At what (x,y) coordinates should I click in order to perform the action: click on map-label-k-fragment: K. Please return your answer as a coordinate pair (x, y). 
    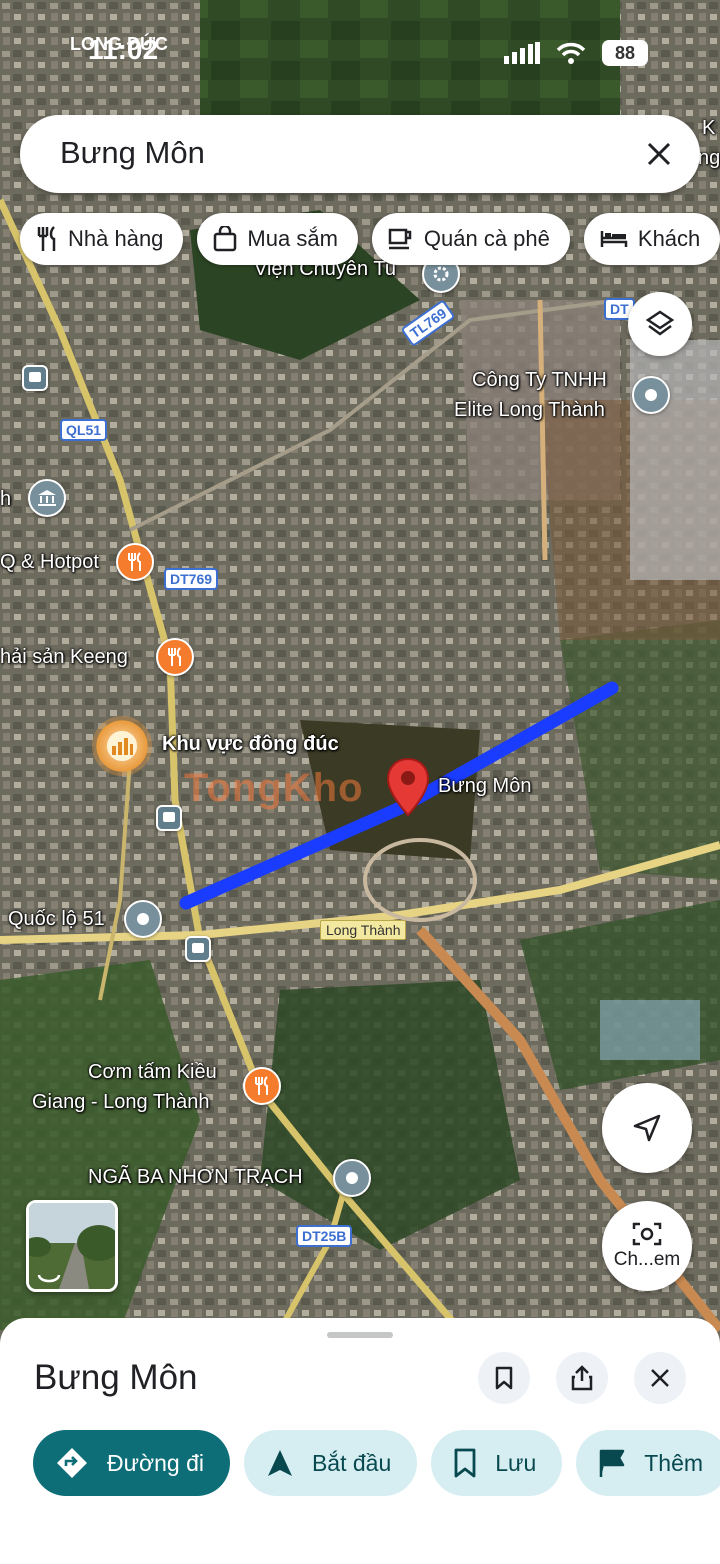
    Looking at the image, I should click on (708, 128).